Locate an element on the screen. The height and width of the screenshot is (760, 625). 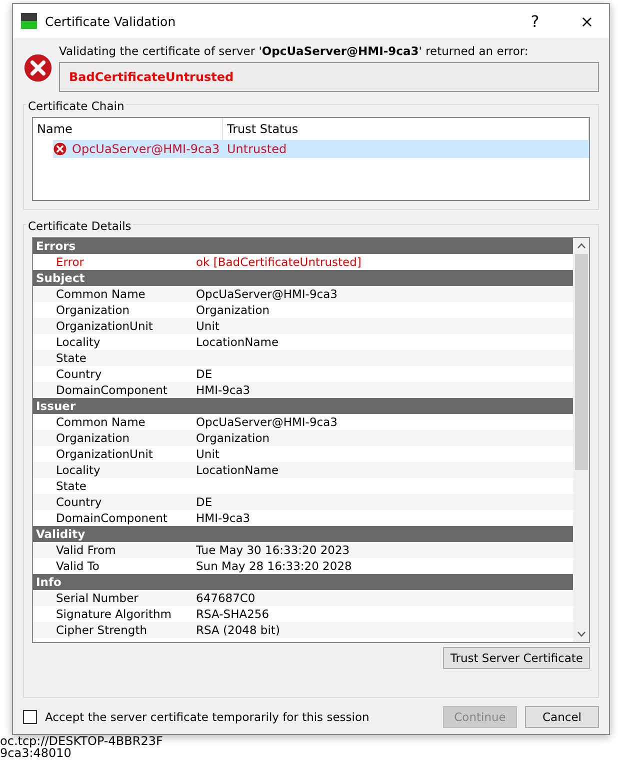
section-header: Errors is located at coordinates (303, 246).